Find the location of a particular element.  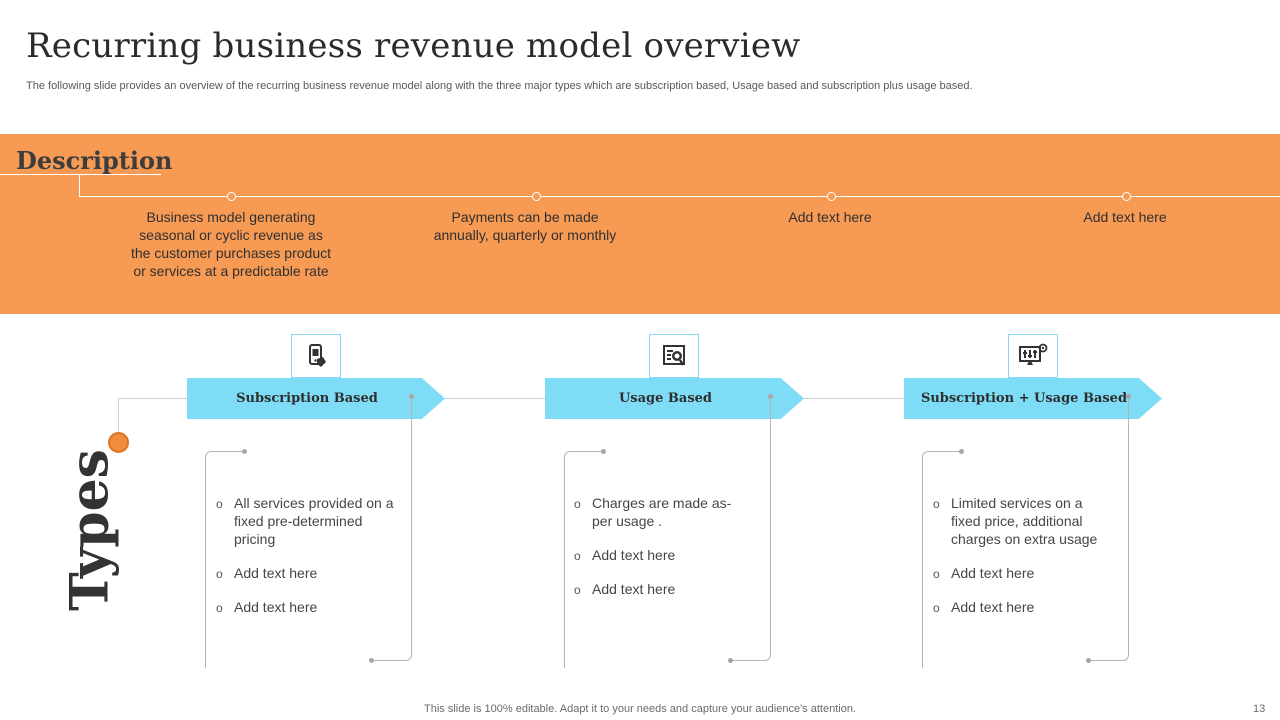

page-number: 13 is located at coordinates (1259, 709).